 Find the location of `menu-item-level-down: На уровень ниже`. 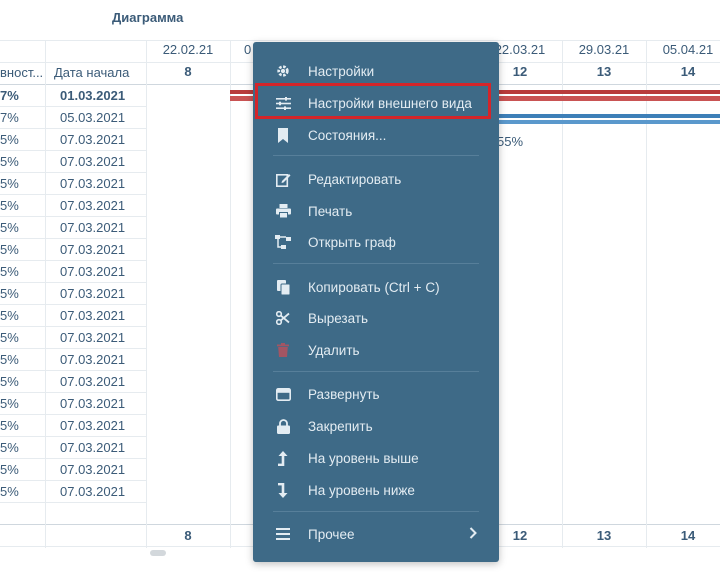

menu-item-level-down: На уровень ниже is located at coordinates (376, 490).